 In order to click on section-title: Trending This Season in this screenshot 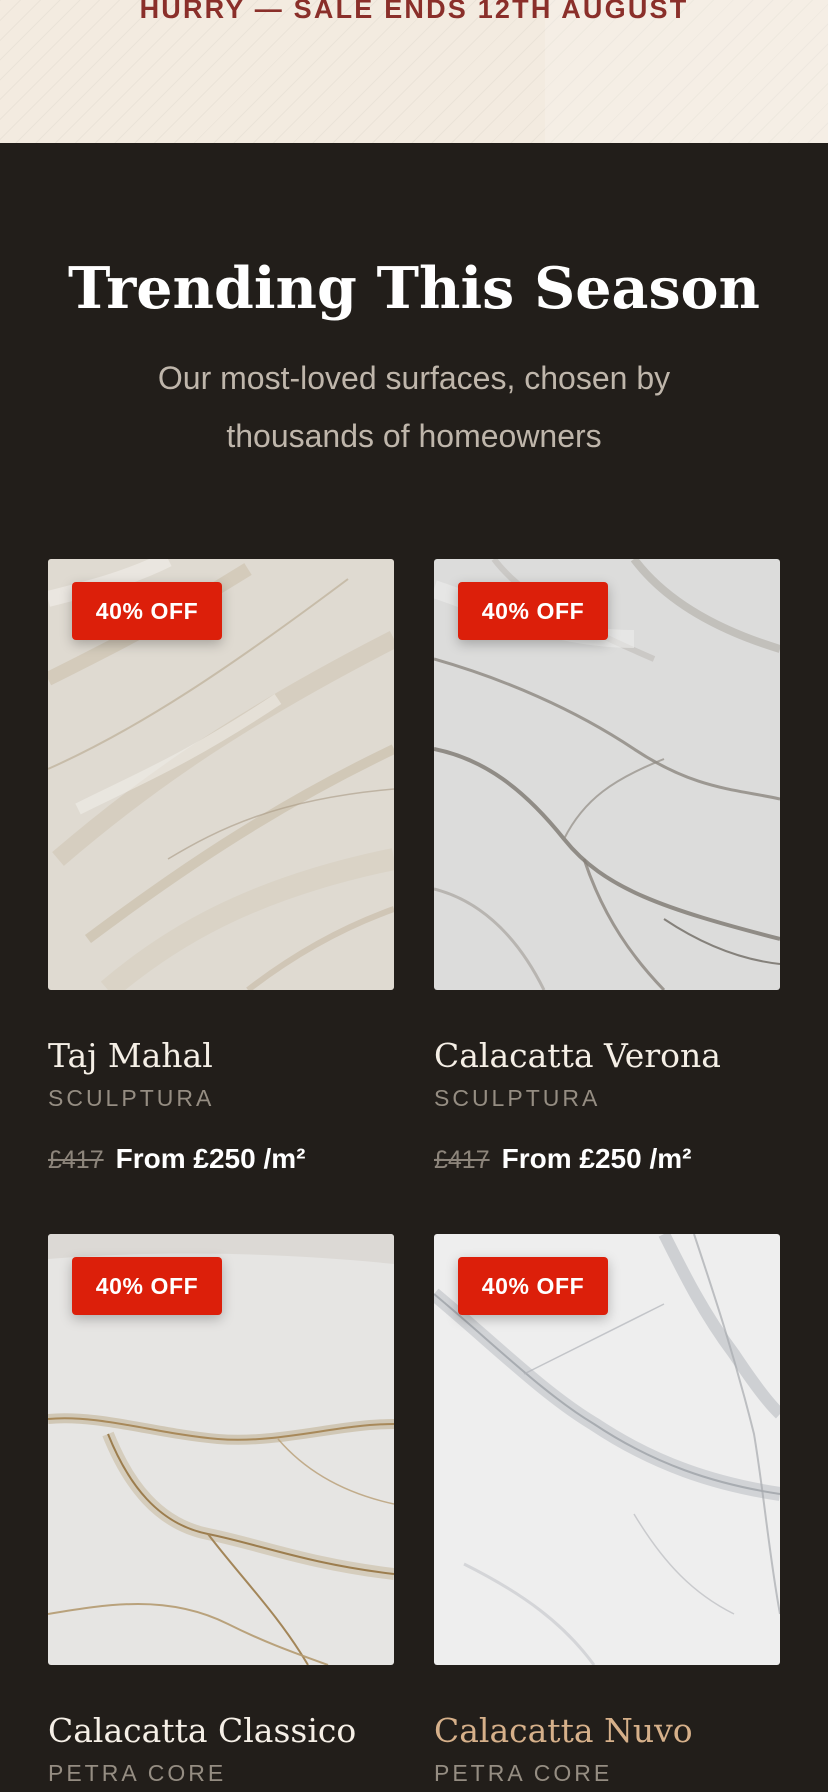, I will do `click(413, 288)`.